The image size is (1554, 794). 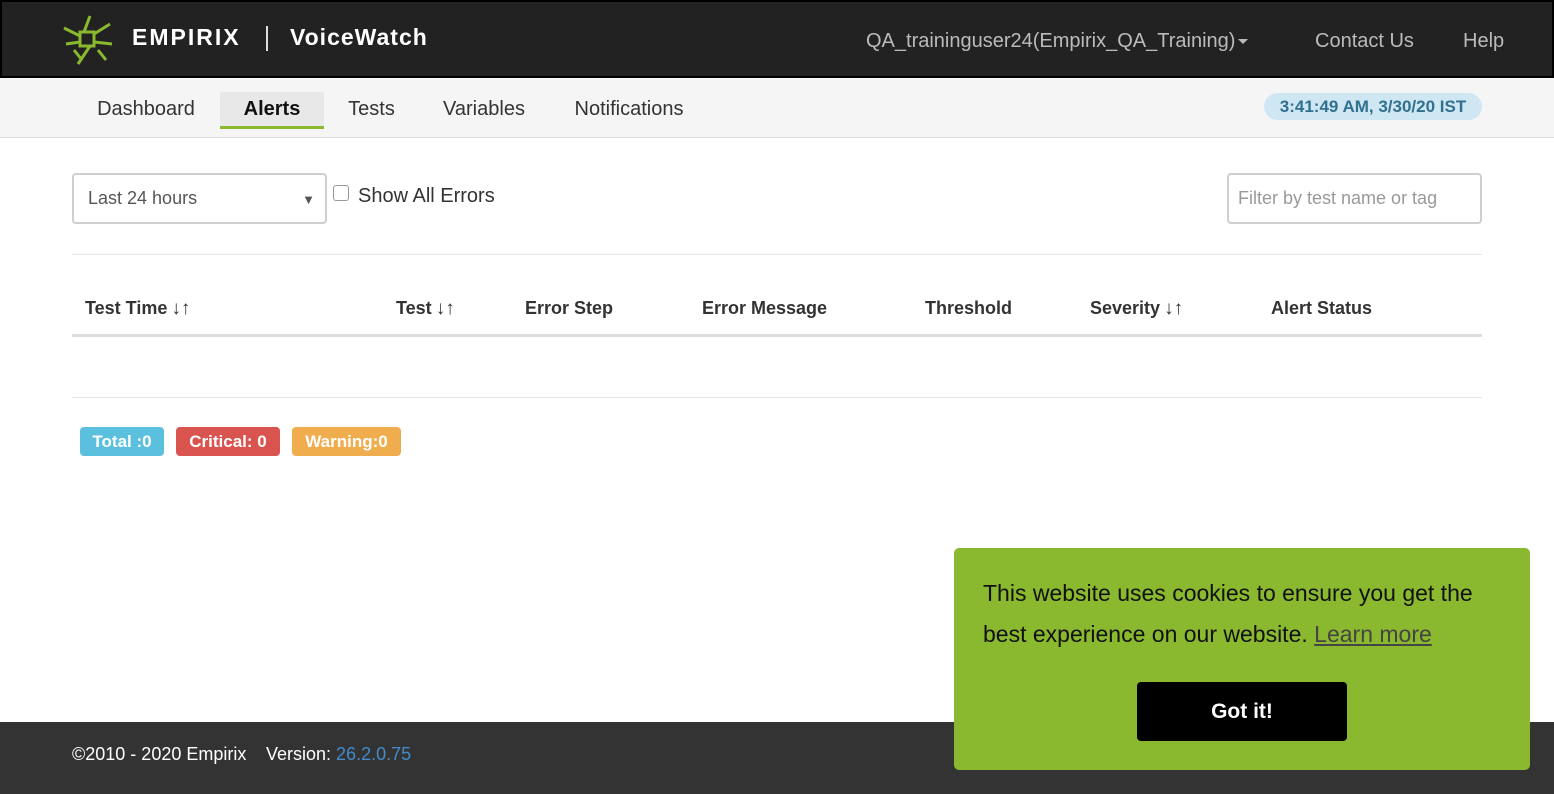 I want to click on column-header-threshold: Threshold, so click(x=969, y=308).